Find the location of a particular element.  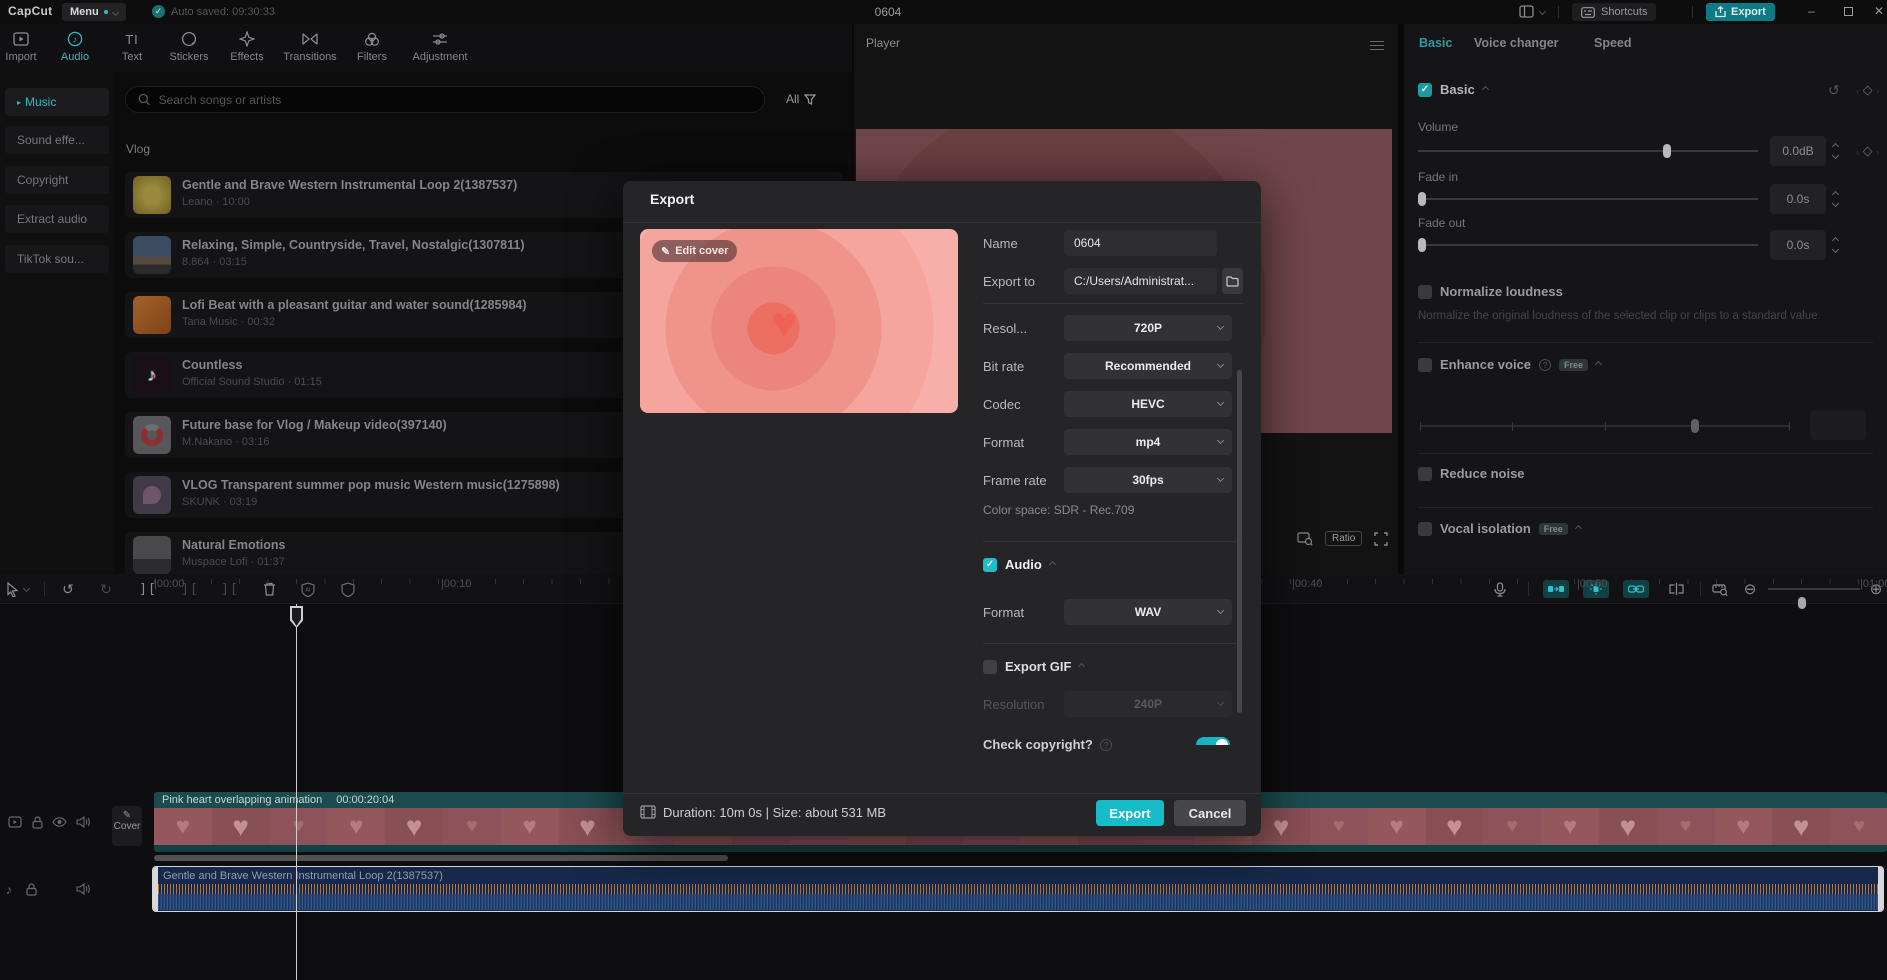

tab-transitions: Transitions is located at coordinates (310, 46).